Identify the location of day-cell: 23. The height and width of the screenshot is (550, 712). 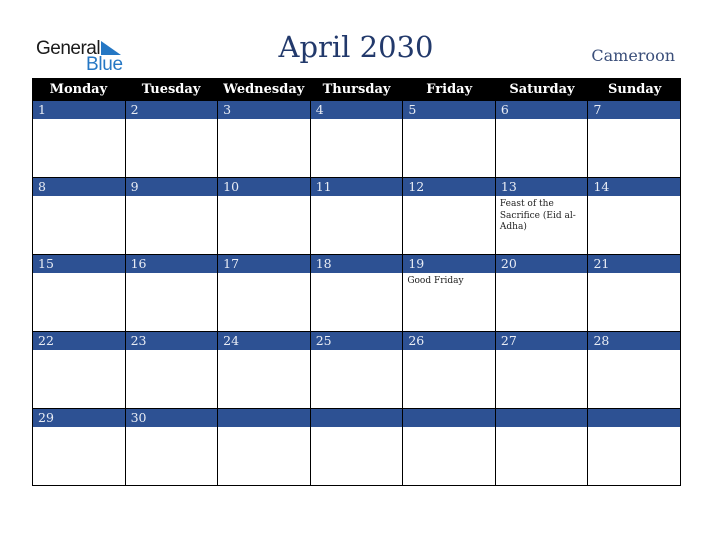
(171, 370).